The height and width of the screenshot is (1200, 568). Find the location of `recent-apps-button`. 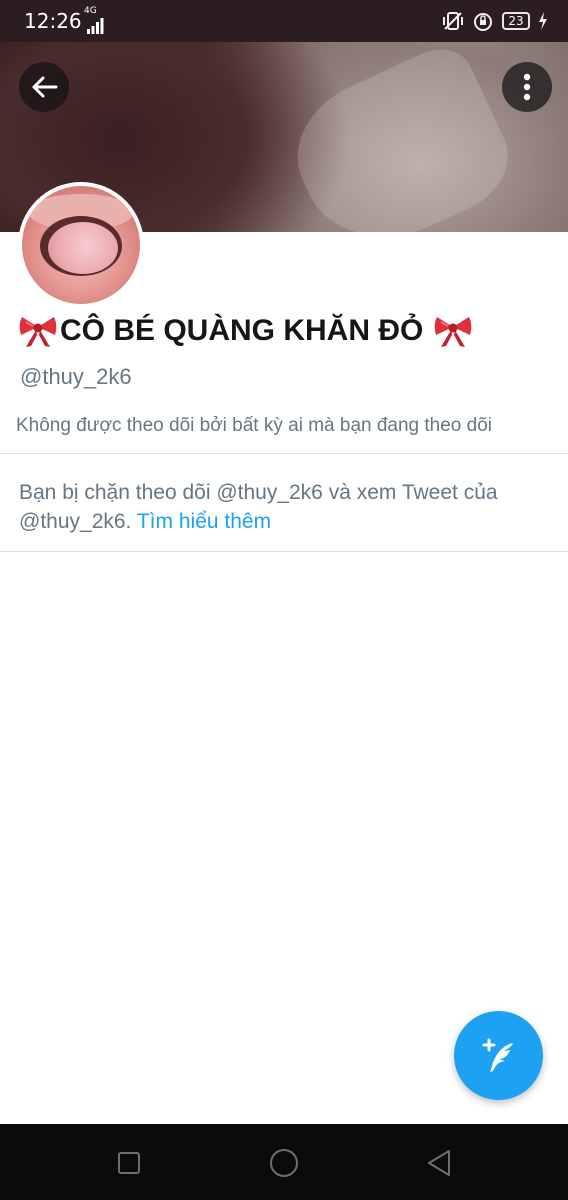

recent-apps-button is located at coordinates (129, 1163).